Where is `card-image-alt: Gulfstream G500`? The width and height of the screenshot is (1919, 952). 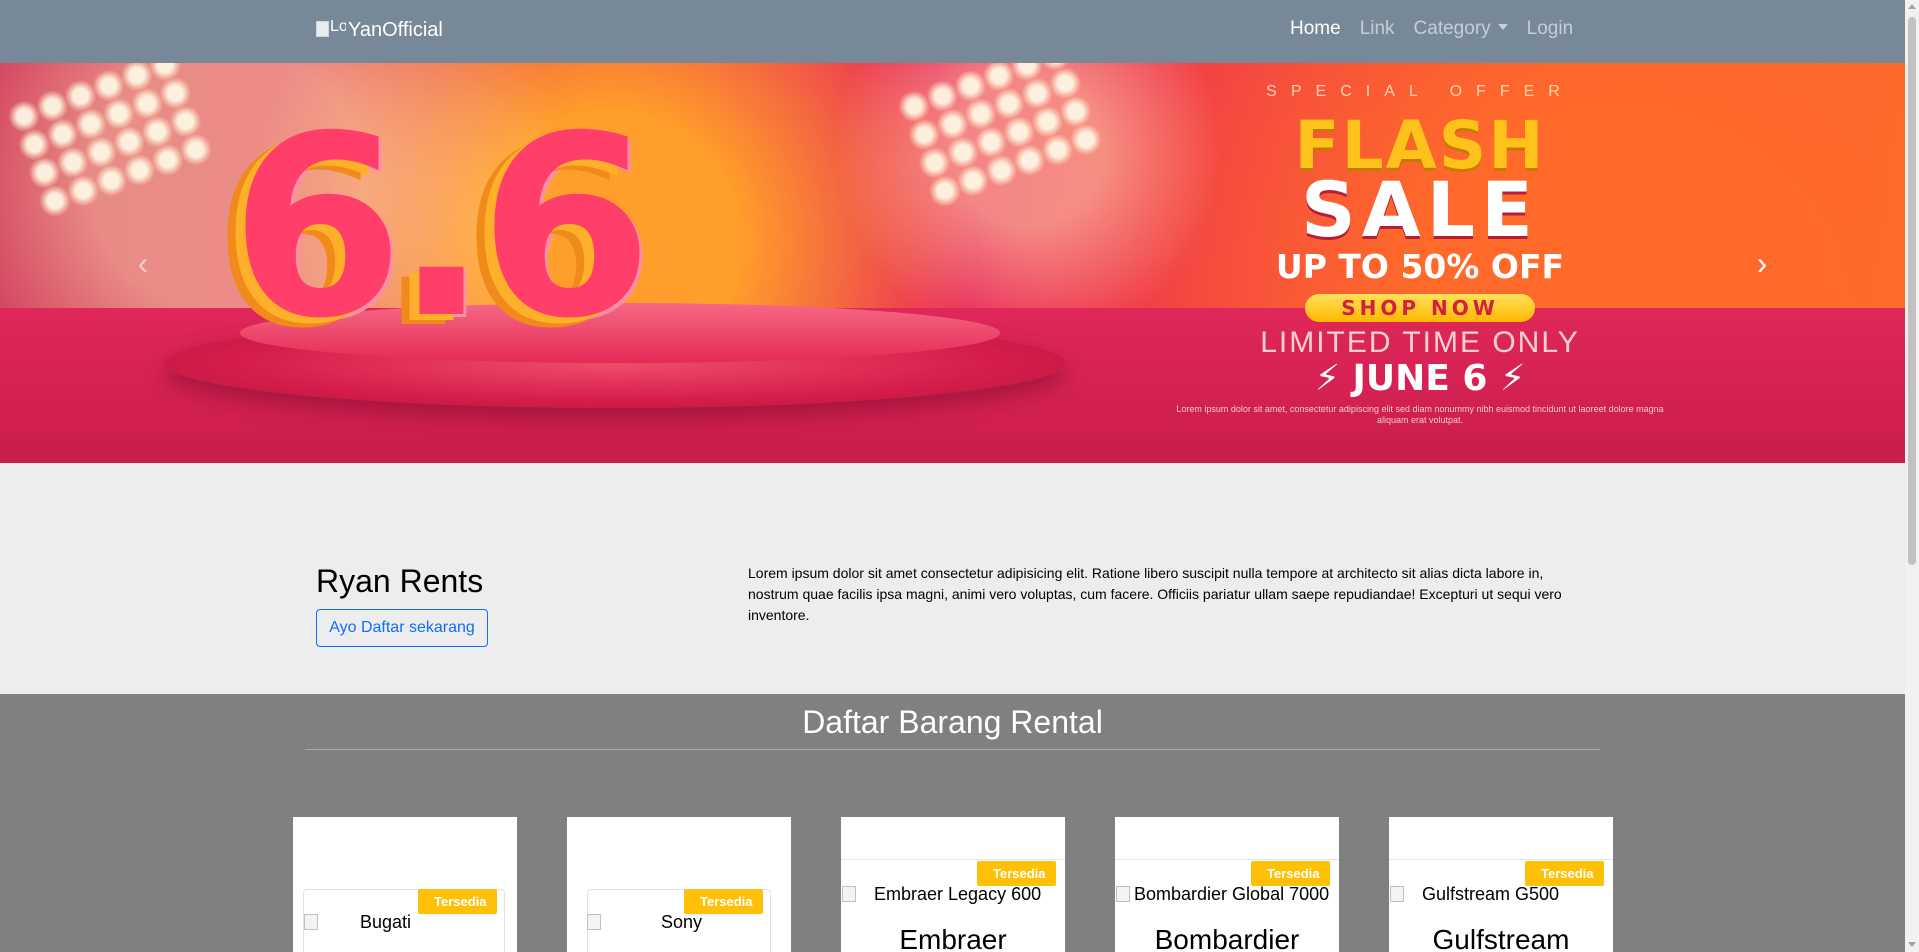
card-image-alt: Gulfstream G500 is located at coordinates (1491, 894).